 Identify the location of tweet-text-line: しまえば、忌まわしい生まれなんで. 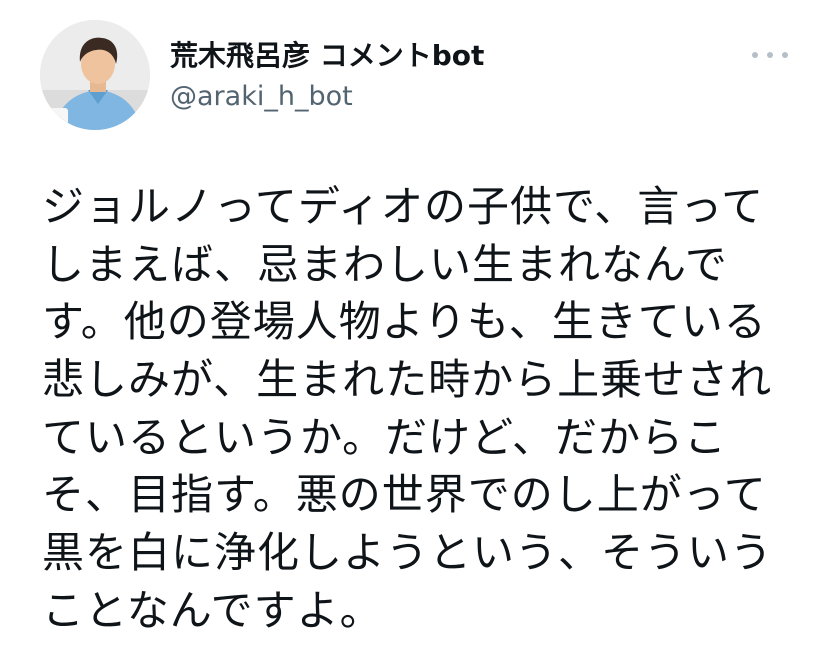
(385, 264).